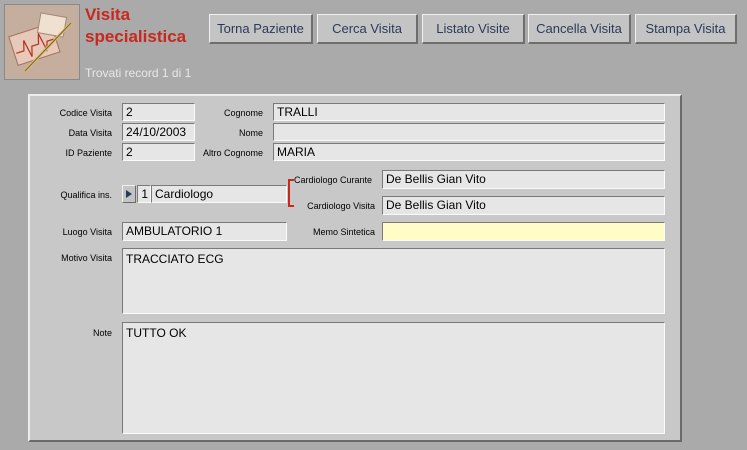 The width and height of the screenshot is (747, 450). I want to click on nome-label: Nome, so click(250, 133).